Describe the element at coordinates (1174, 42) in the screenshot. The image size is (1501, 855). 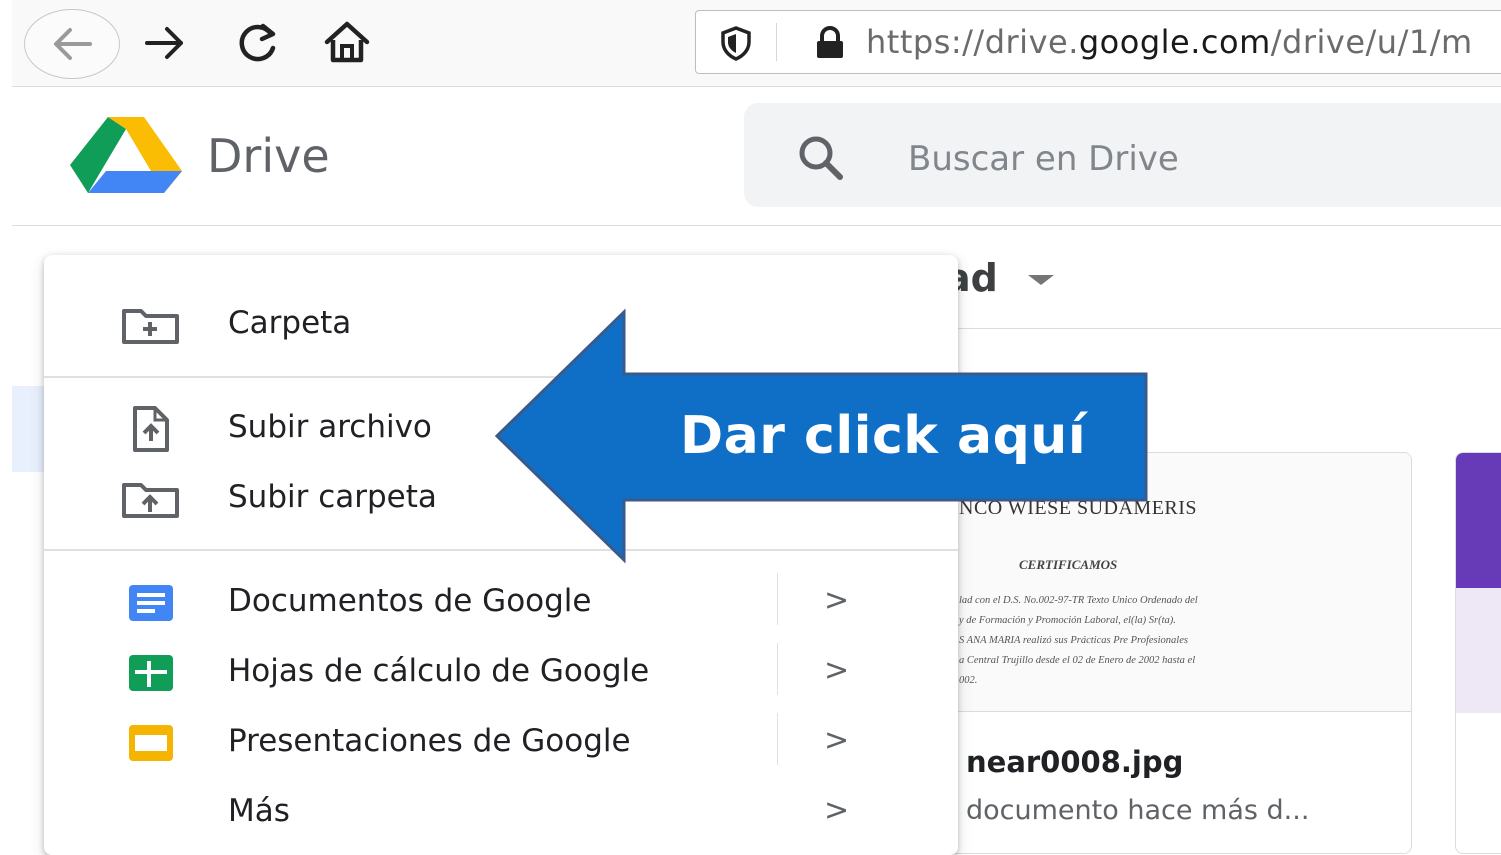
I see `url-domain: google.com` at that location.